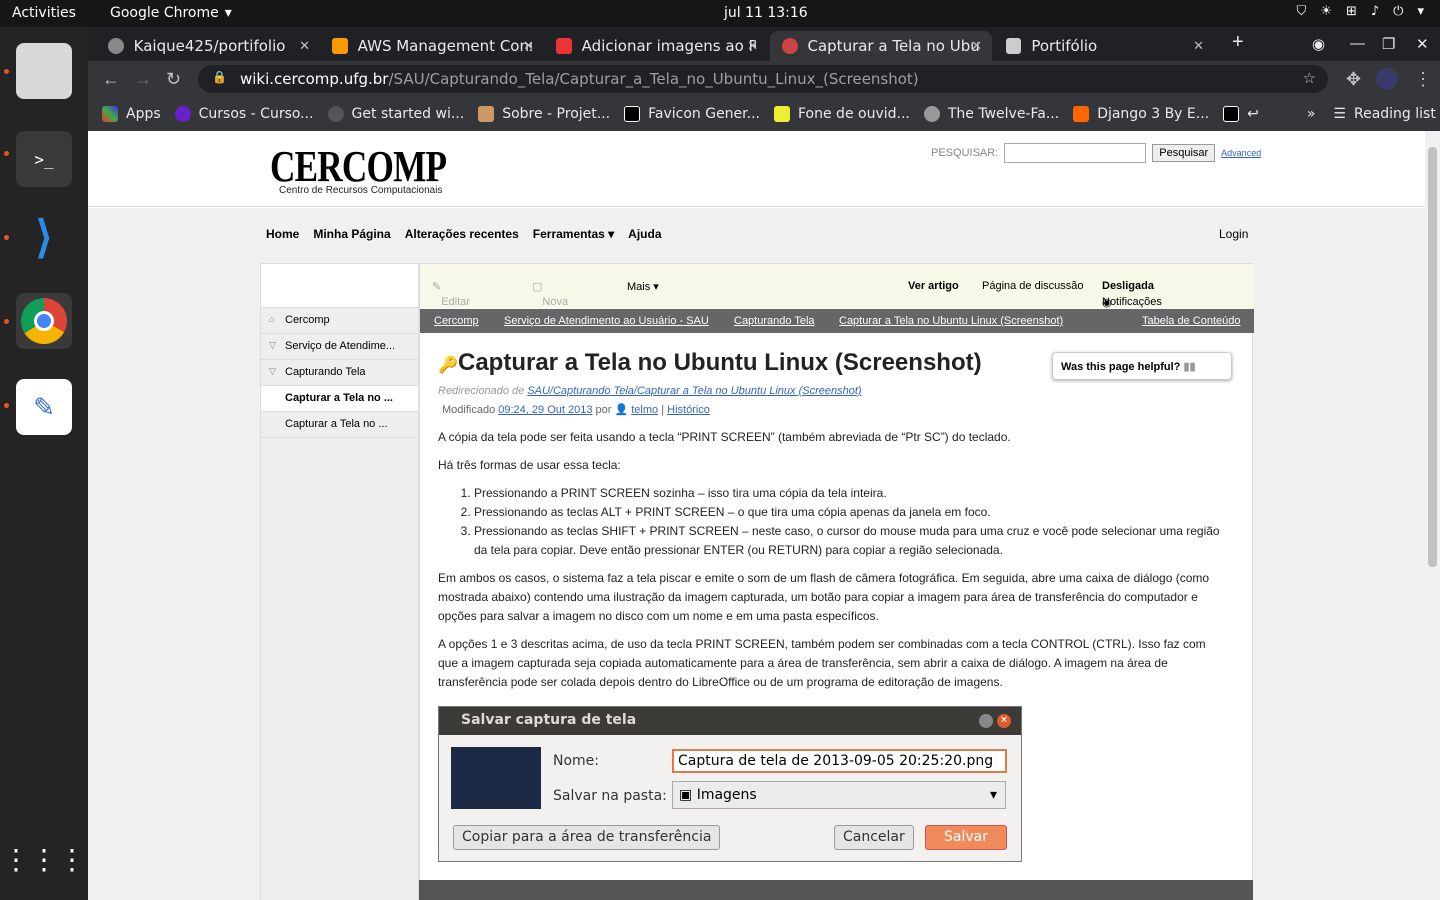 The height and width of the screenshot is (900, 1440). Describe the element at coordinates (143, 114) in the screenshot. I see `bookmark-label: Apps` at that location.